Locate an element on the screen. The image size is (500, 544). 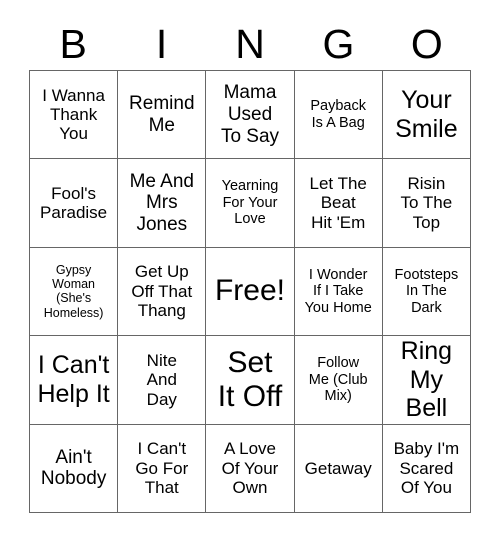
bingo-cell-label: Ain't Nobody is located at coordinates (73, 468).